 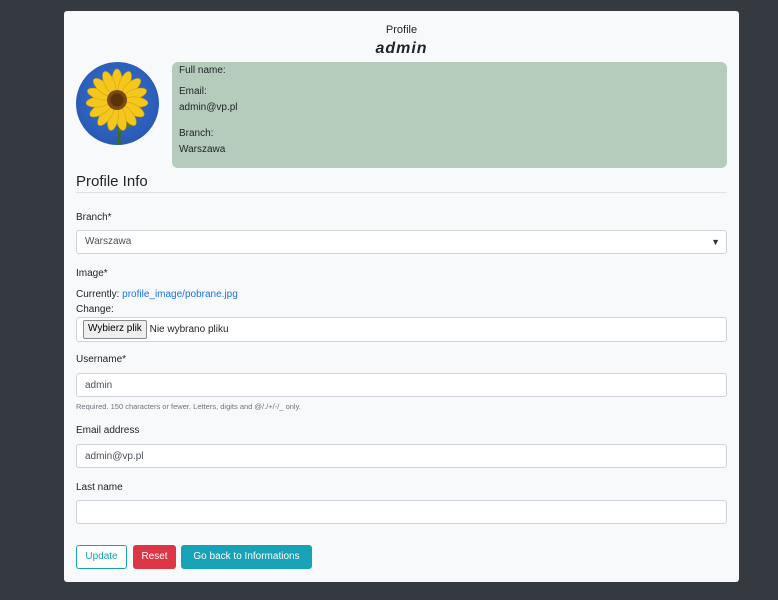 What do you see at coordinates (115, 329) in the screenshot?
I see `choose-file-button: Wybierz plik` at bounding box center [115, 329].